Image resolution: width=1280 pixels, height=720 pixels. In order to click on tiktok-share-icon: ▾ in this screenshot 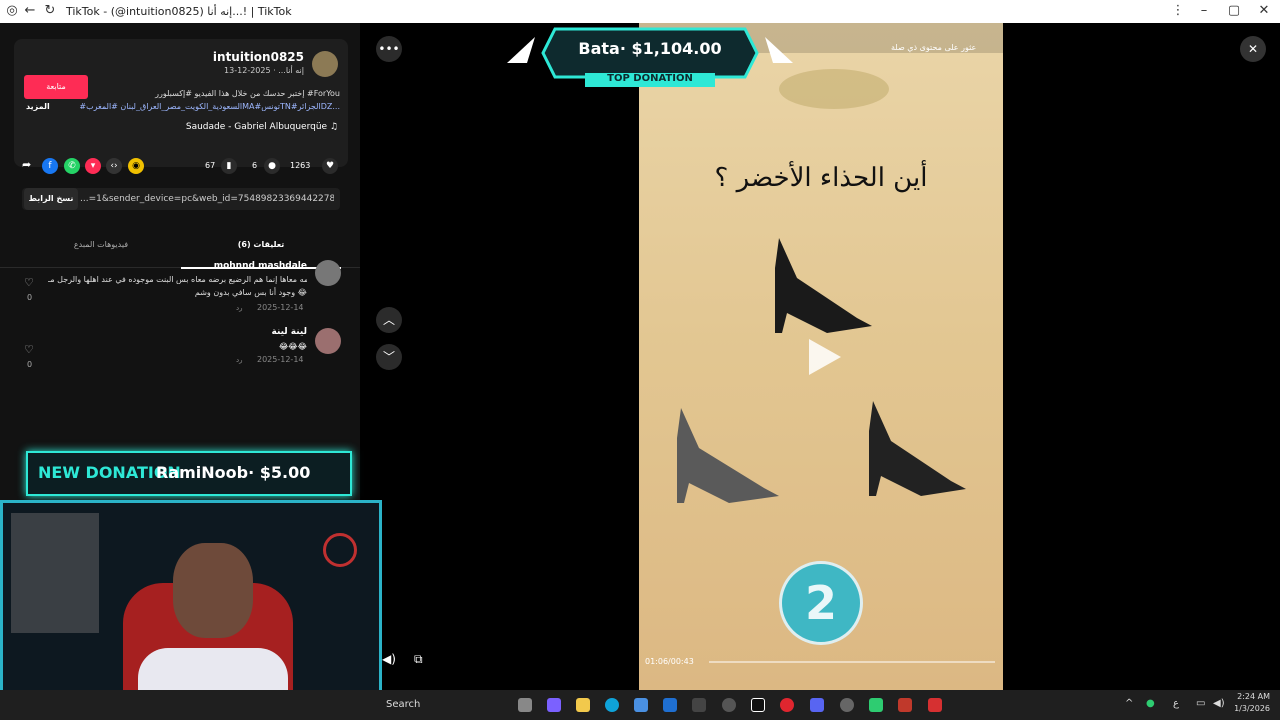, I will do `click(93, 166)`.